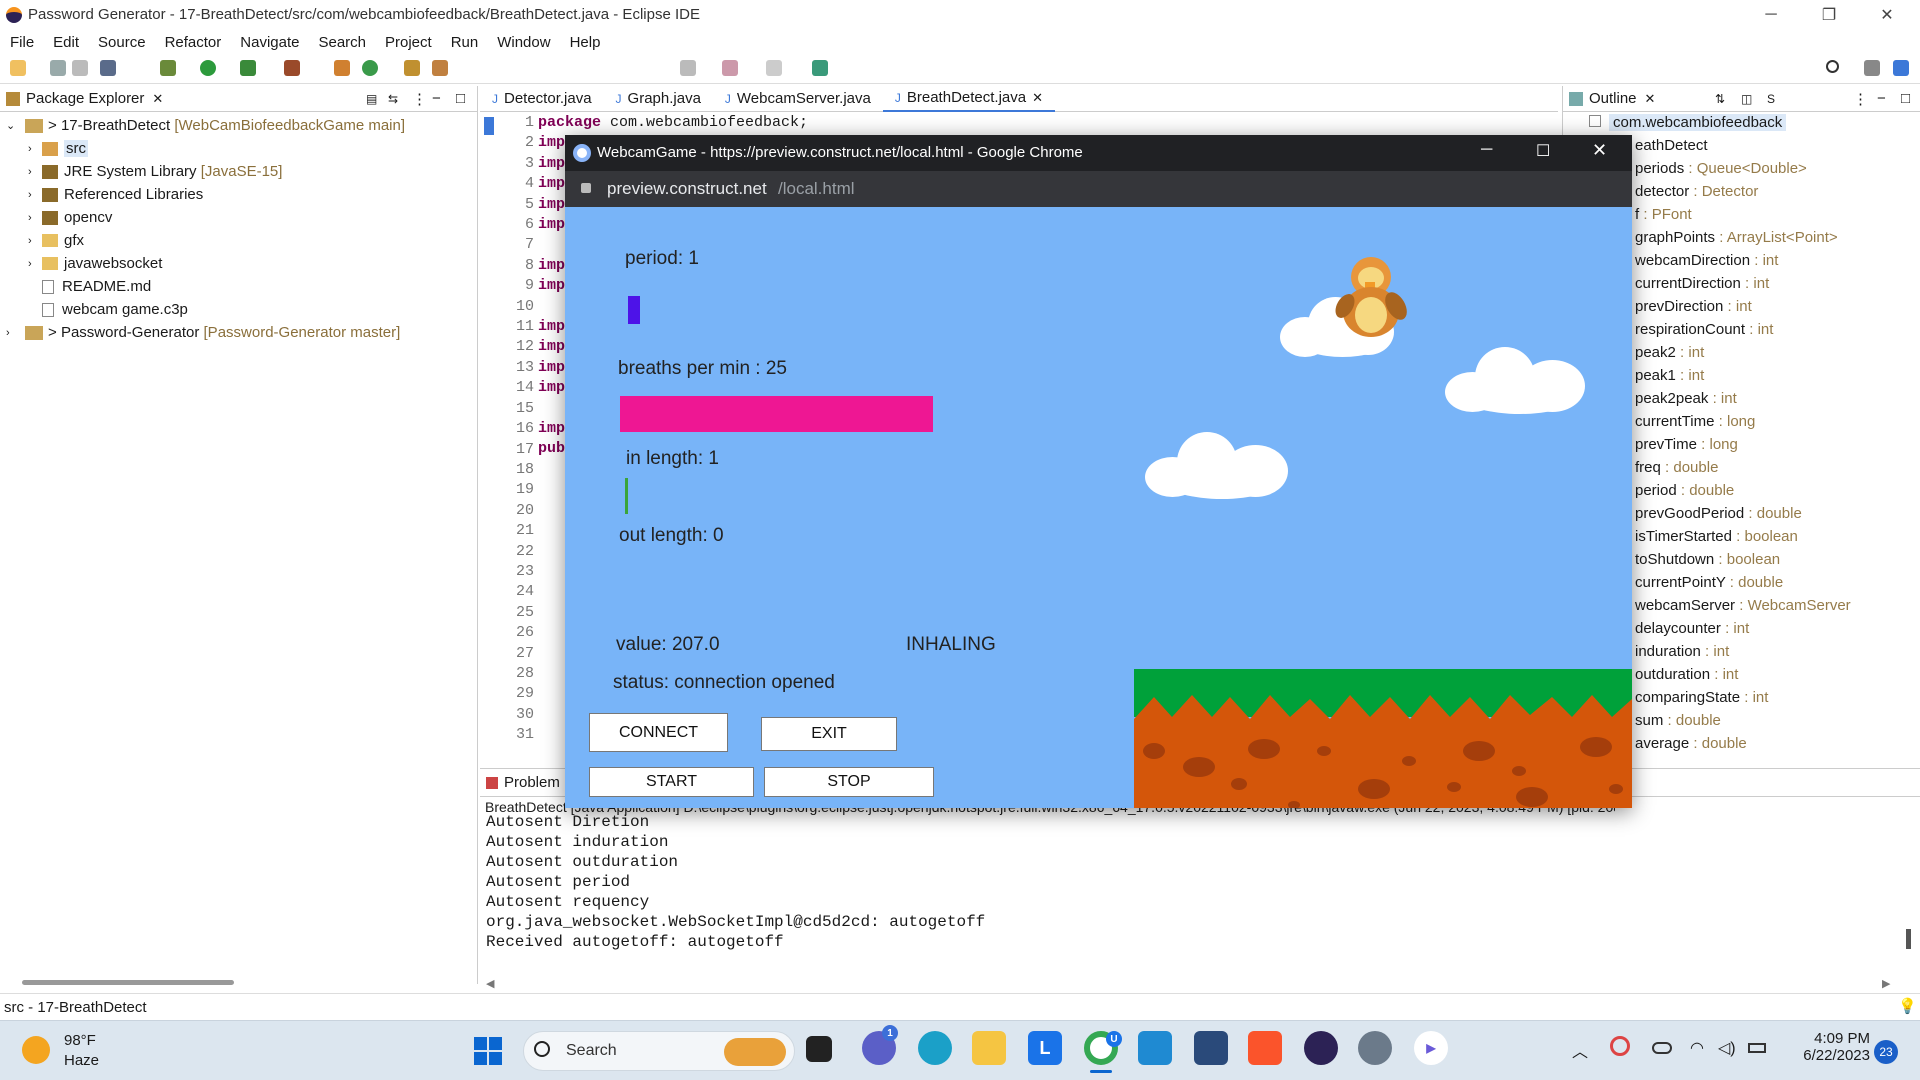  What do you see at coordinates (1777, 677) in the screenshot?
I see `outline-field: outduration : int` at bounding box center [1777, 677].